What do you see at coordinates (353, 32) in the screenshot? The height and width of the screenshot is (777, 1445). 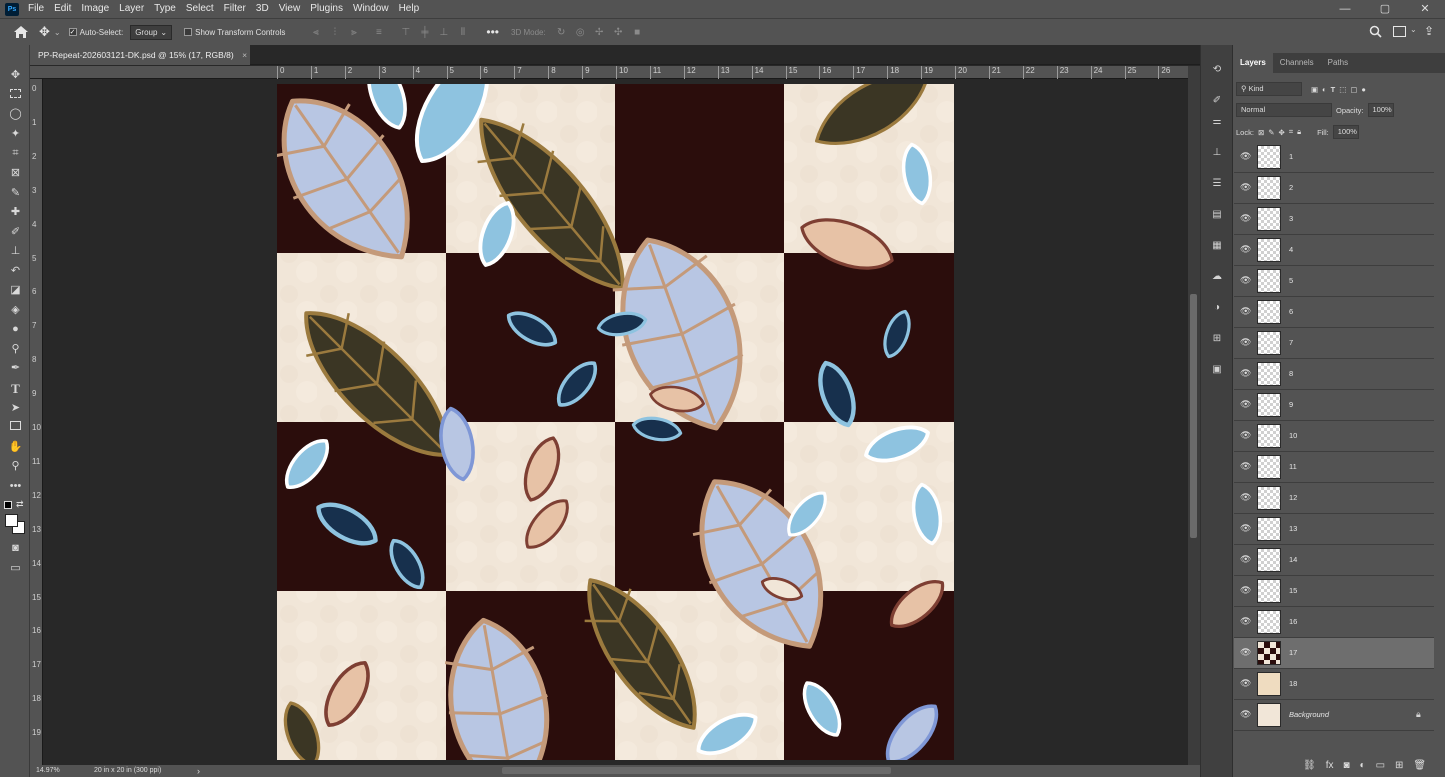 I see `align-right-icon: ⫸` at bounding box center [353, 32].